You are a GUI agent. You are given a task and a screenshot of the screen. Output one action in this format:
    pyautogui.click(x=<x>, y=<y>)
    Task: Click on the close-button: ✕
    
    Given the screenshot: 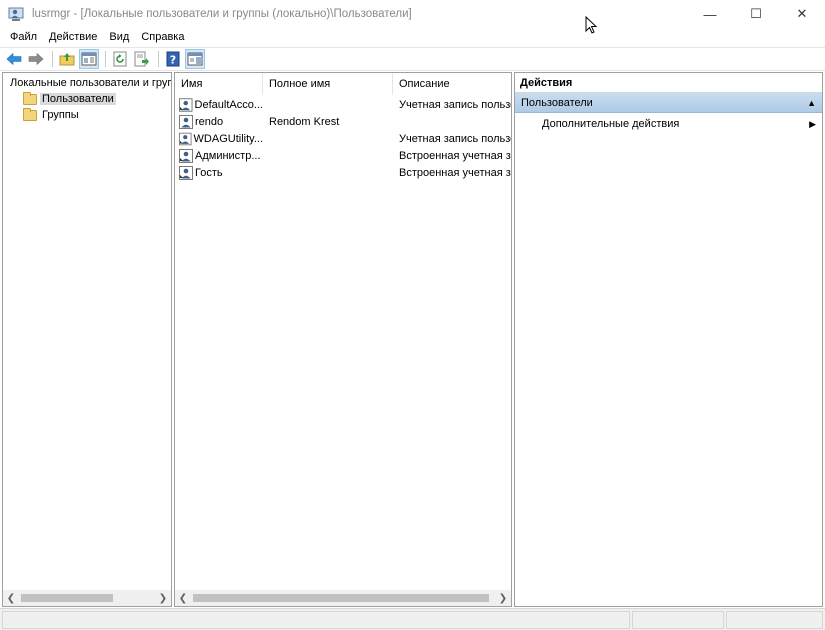 What is the action you would take?
    pyautogui.click(x=802, y=14)
    